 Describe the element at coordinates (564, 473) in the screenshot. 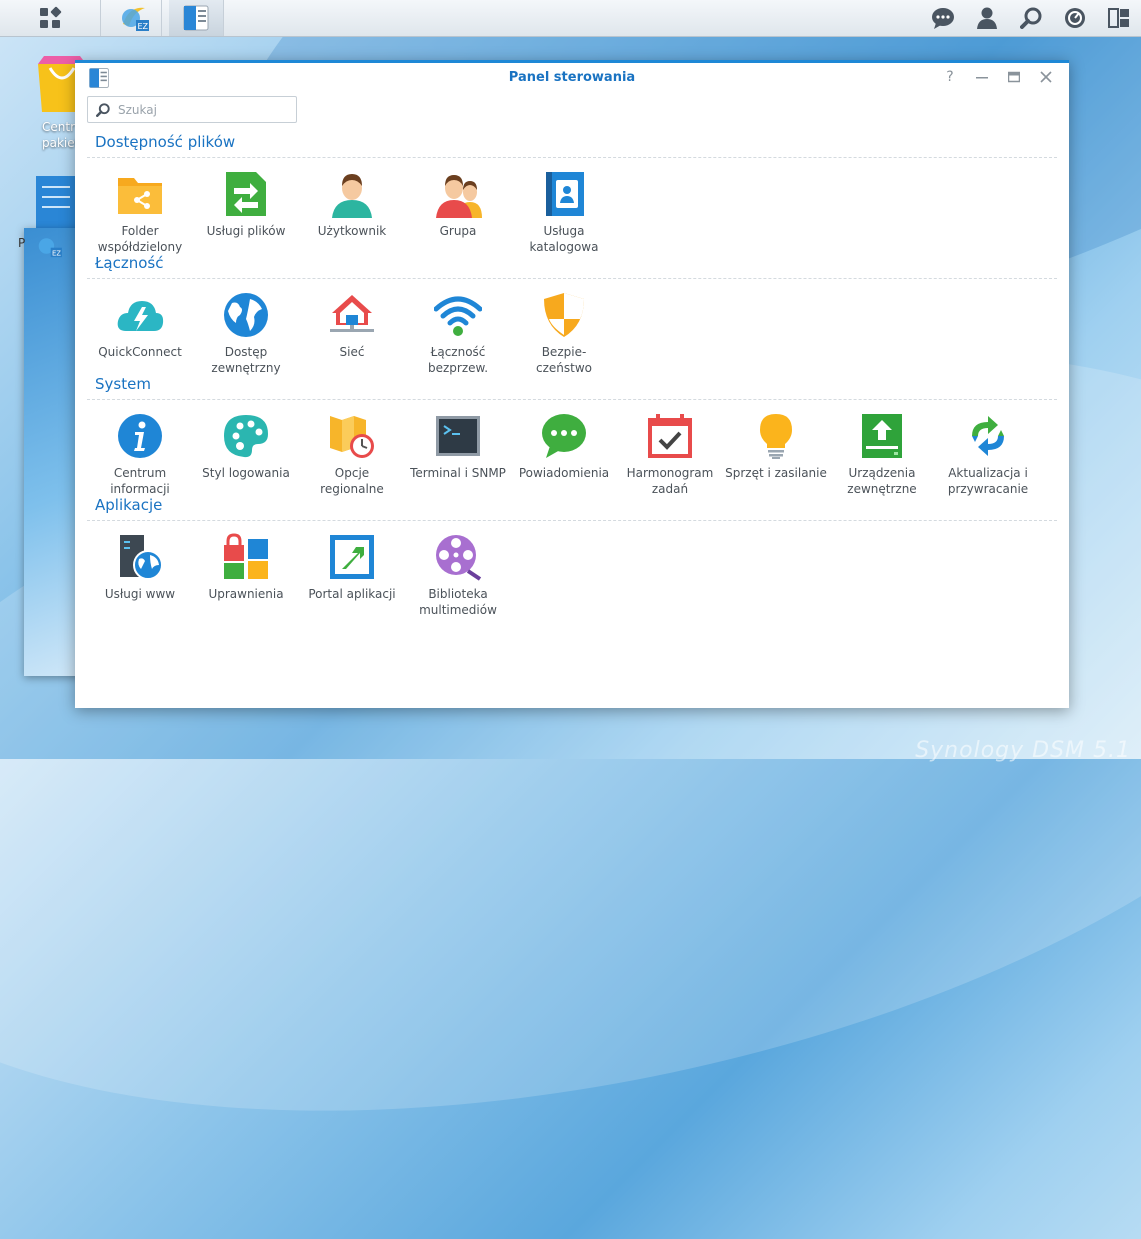

I see `item-label: Powiadomienia` at that location.